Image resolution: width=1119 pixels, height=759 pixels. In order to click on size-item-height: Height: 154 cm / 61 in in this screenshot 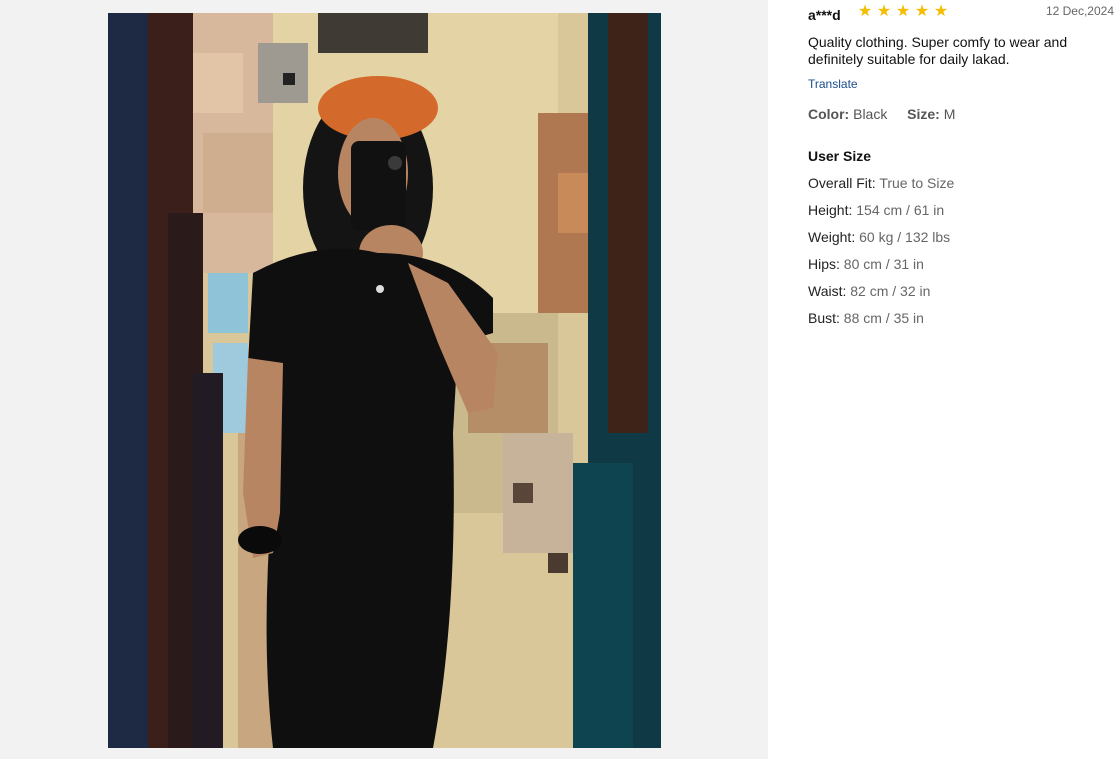, I will do `click(881, 215)`.